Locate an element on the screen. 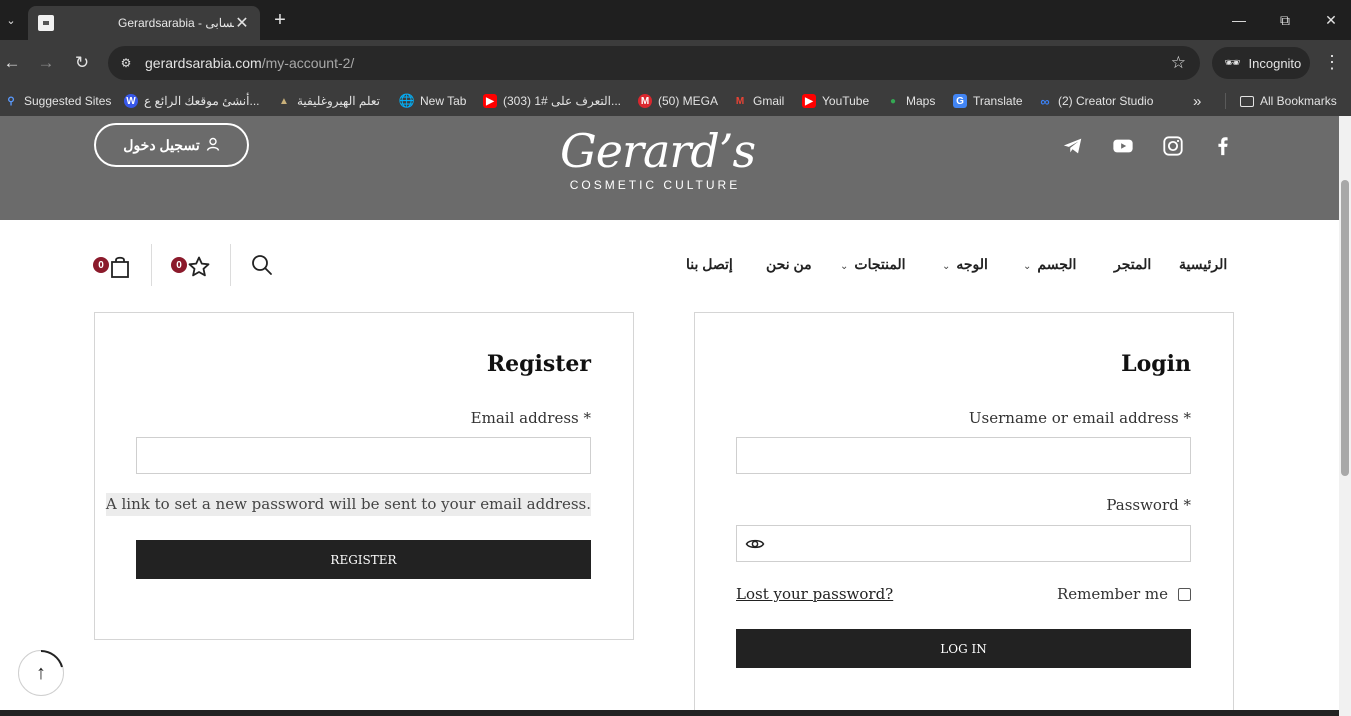  folder-icon is located at coordinates (1247, 101).